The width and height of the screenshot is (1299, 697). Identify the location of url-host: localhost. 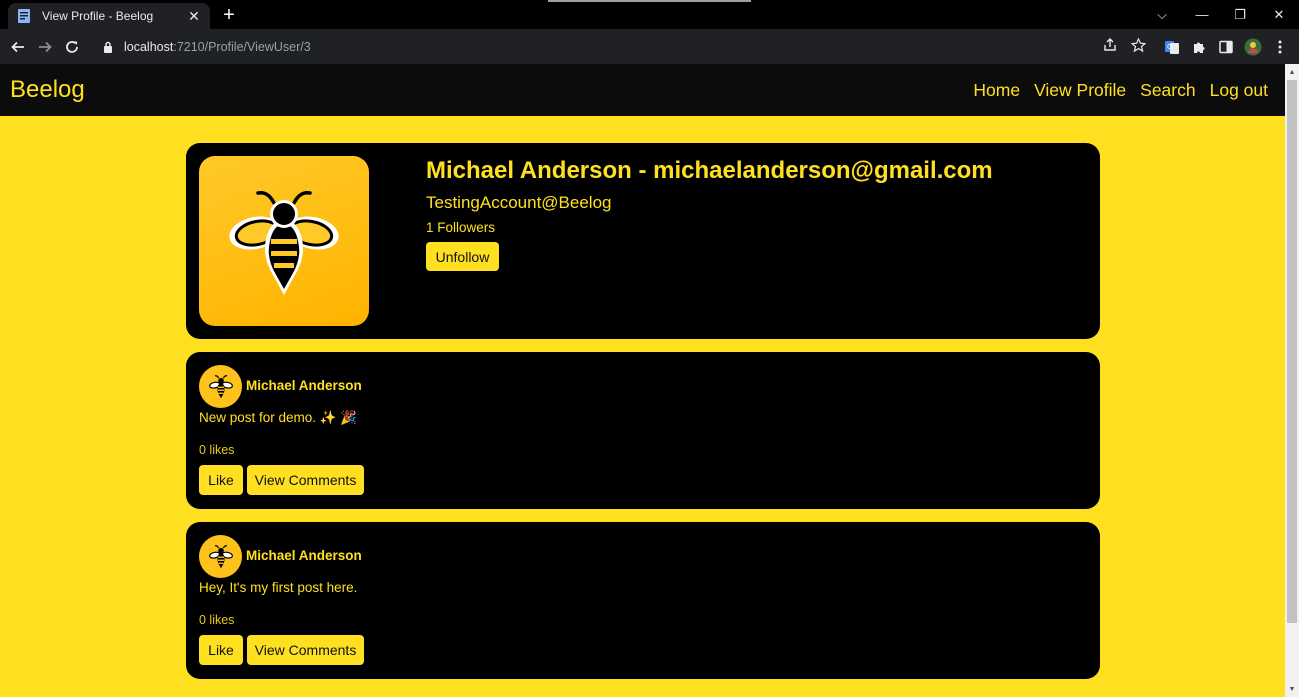
(149, 47).